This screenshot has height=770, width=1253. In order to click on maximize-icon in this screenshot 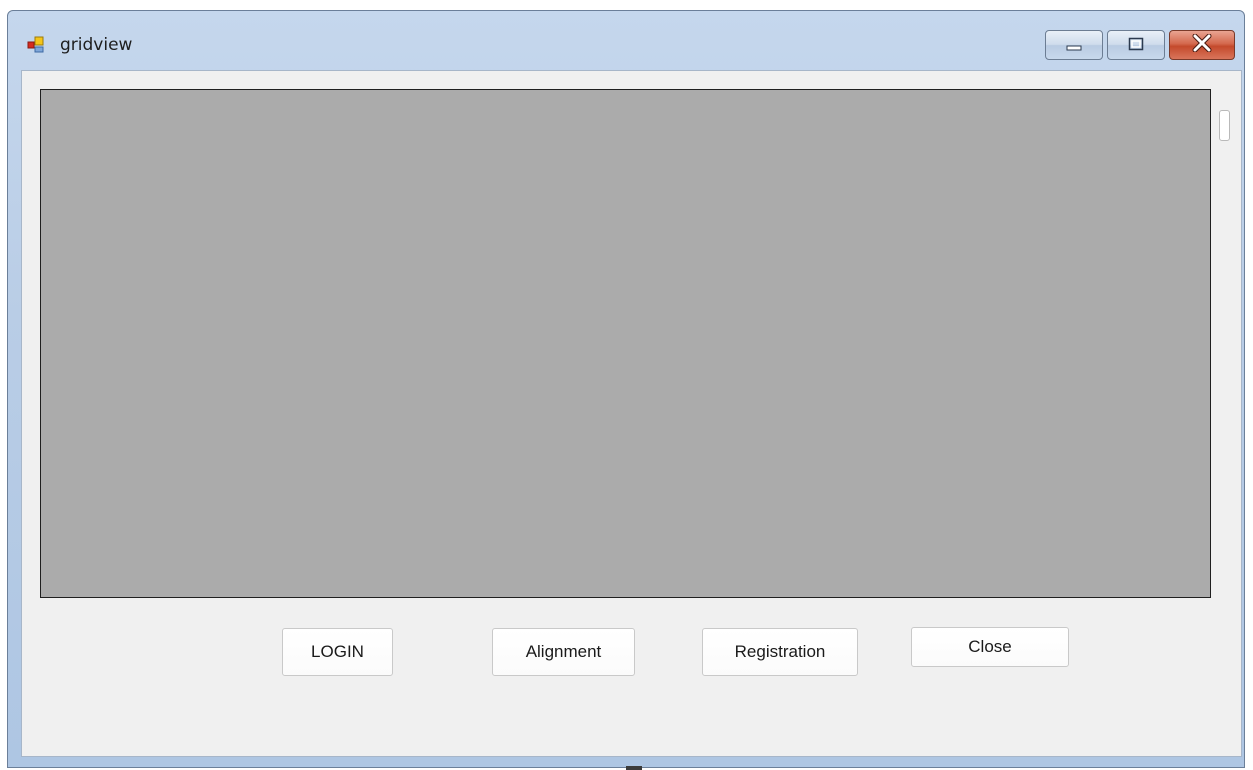, I will do `click(1136, 45)`.